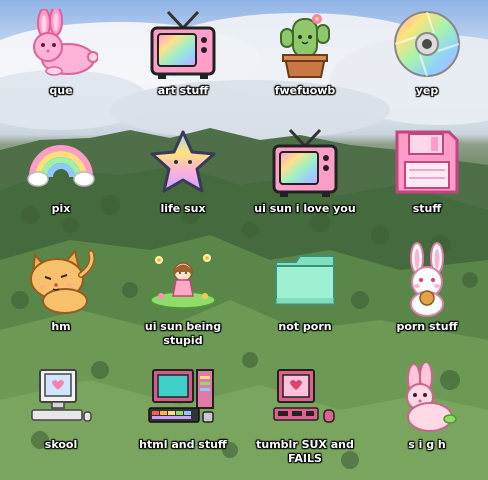 Image resolution: width=488 pixels, height=480 pixels. Describe the element at coordinates (61, 444) in the screenshot. I see `icon-label: skool` at that location.